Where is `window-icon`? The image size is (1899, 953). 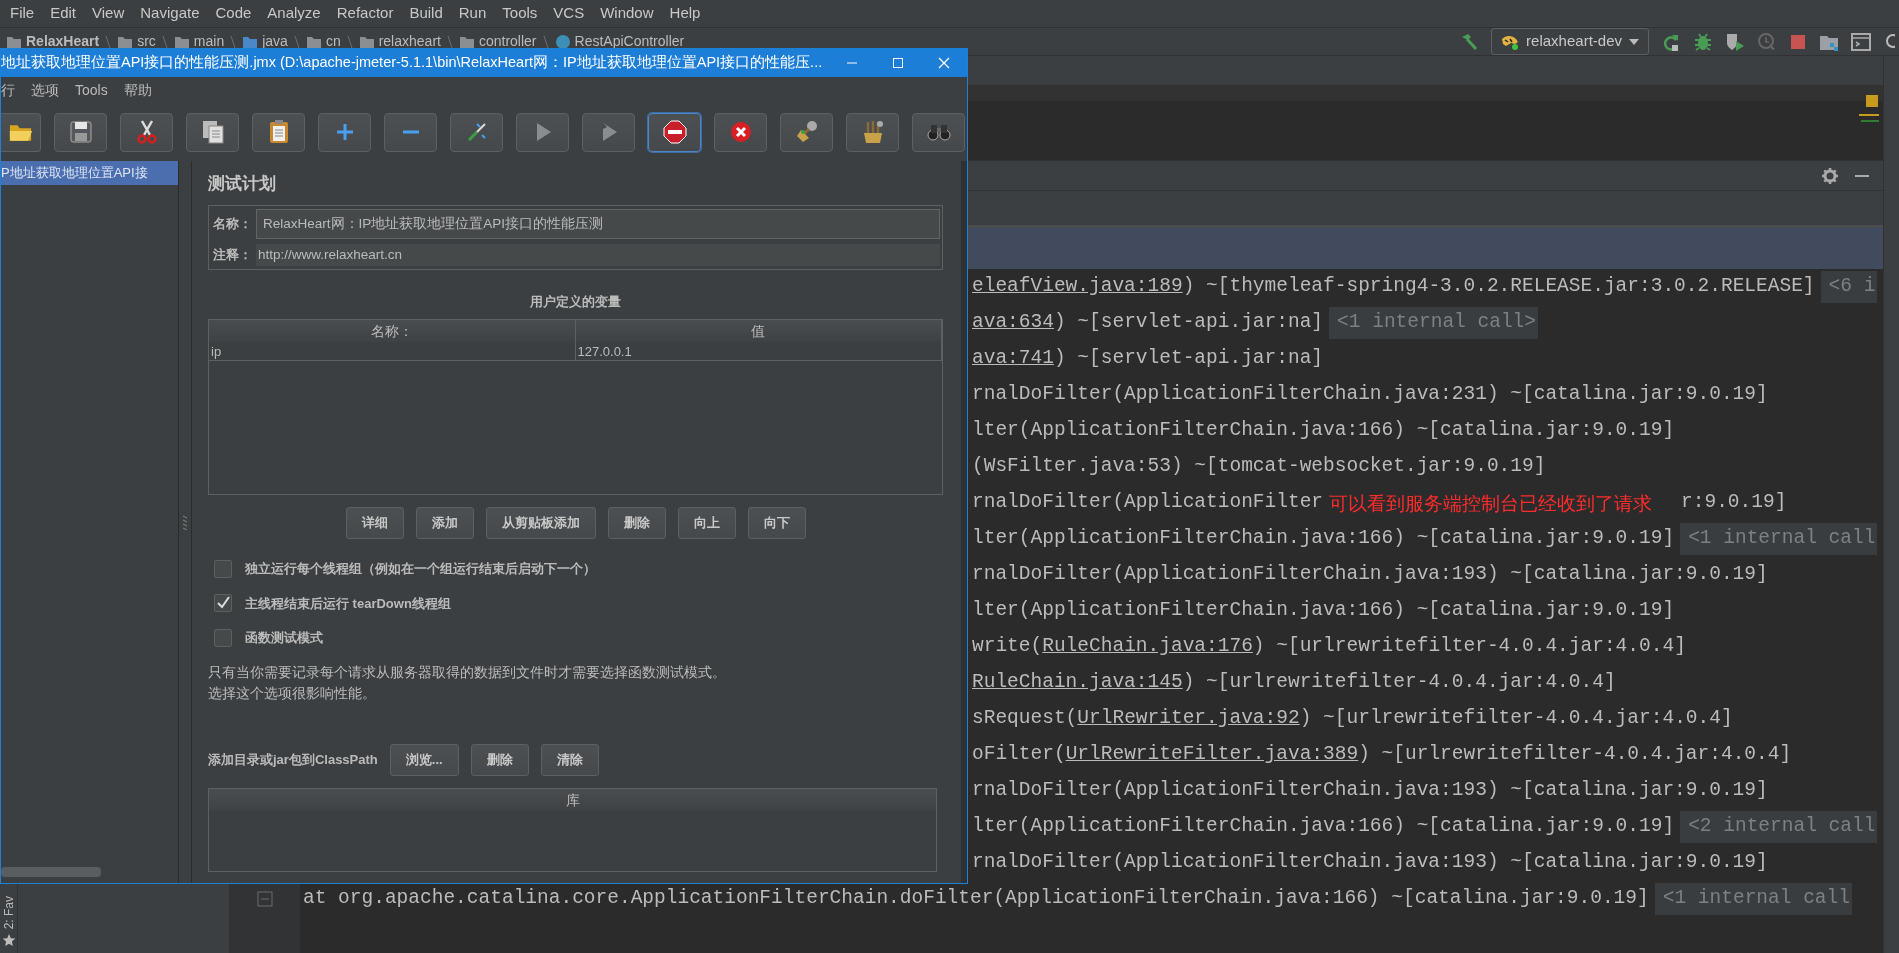 window-icon is located at coordinates (1861, 41).